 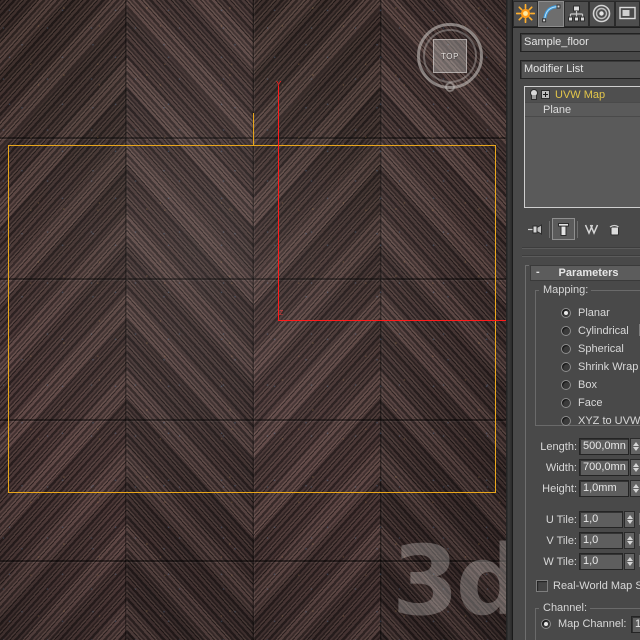 I want to click on tab-motion, so click(x=602, y=13).